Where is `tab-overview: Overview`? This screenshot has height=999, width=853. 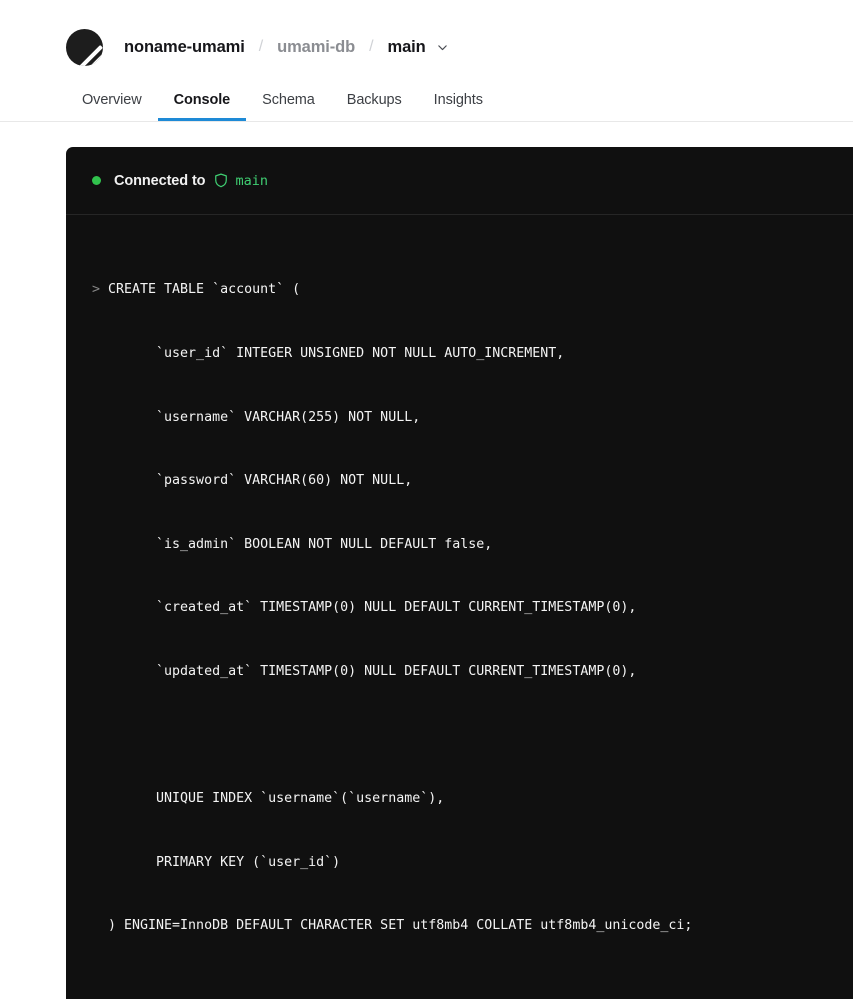
tab-overview: Overview is located at coordinates (112, 106).